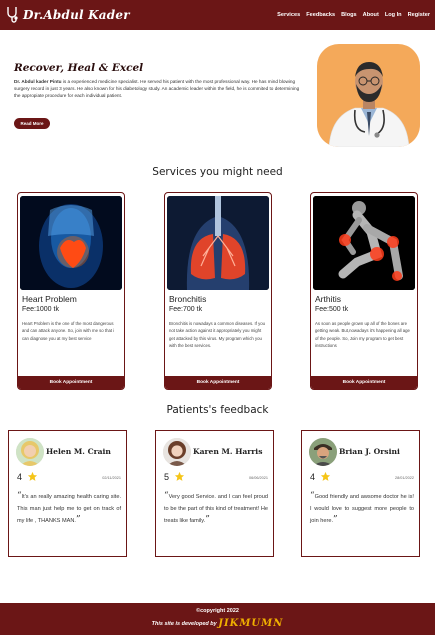  Describe the element at coordinates (393, 15) in the screenshot. I see `nav-link-login: Log In` at that location.